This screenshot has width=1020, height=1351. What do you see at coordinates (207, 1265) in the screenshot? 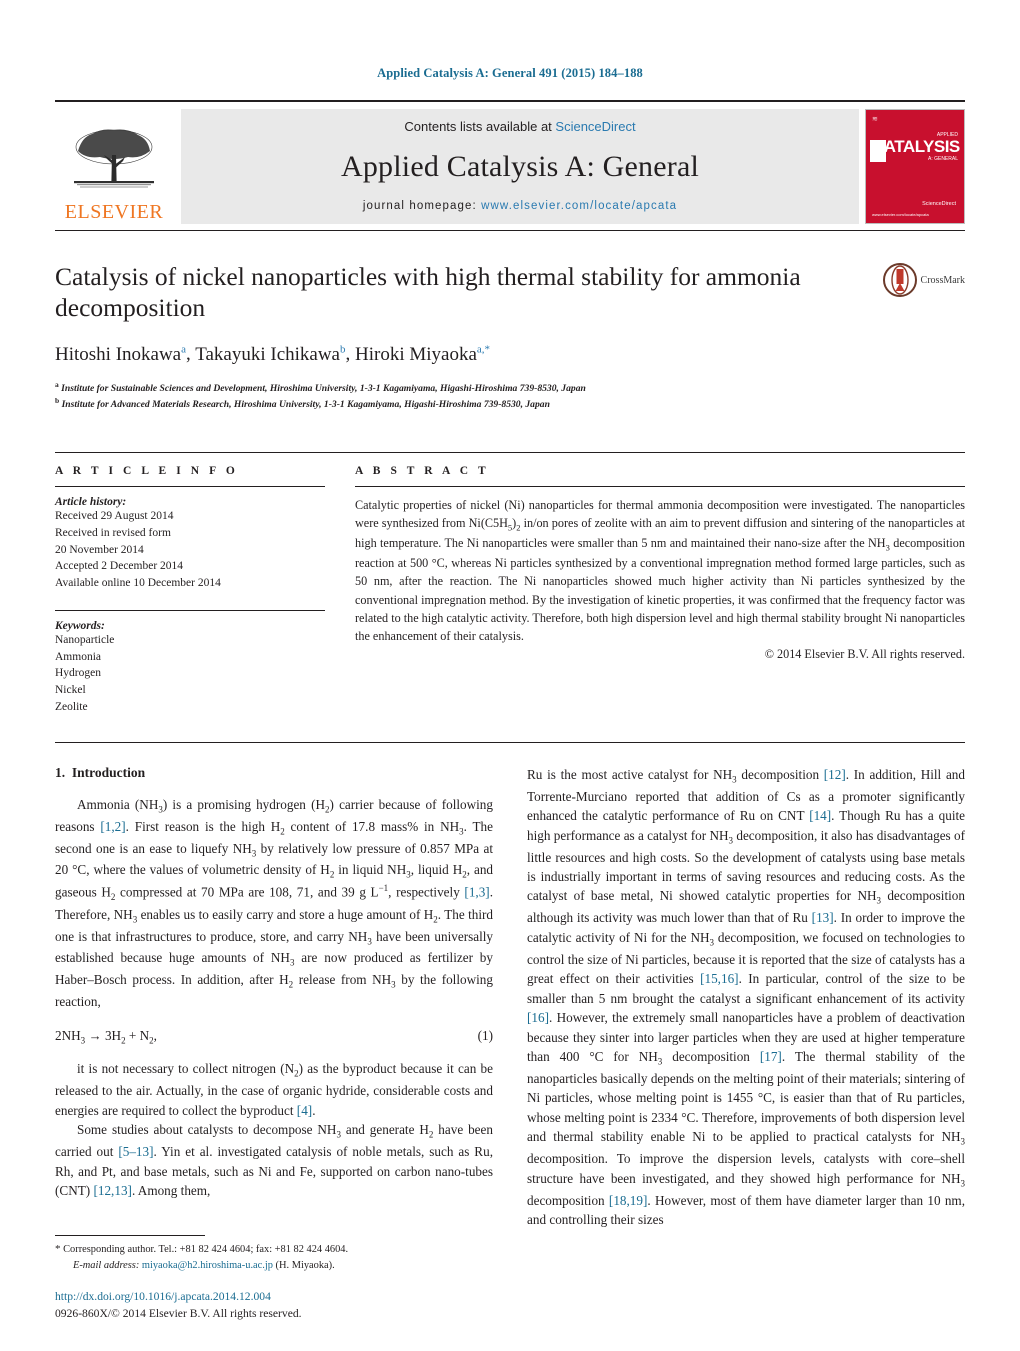
I see `email-link: miyaoka@h2.hiroshima-u.ac.jp` at bounding box center [207, 1265].